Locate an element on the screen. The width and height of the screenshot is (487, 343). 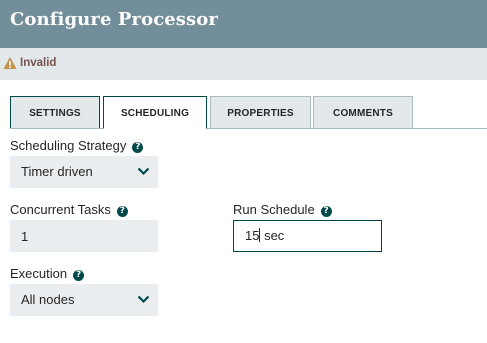
run-schedule-label: Run Schedule? is located at coordinates (282, 209).